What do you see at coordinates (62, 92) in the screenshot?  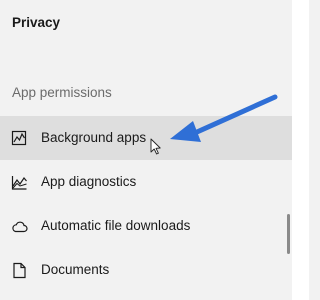 I see `section-header-app-permissions: App permissions` at bounding box center [62, 92].